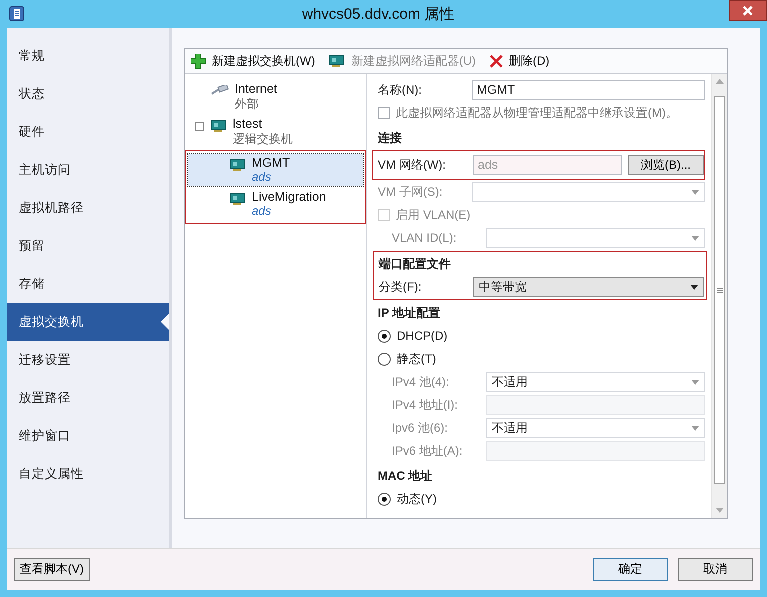  Describe the element at coordinates (719, 290) in the screenshot. I see `grip-icon` at that location.